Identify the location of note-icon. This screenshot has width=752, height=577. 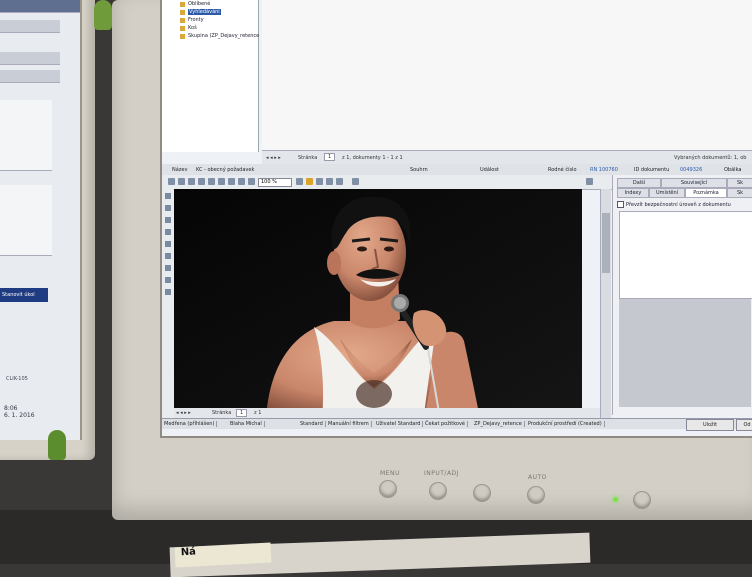
(168, 280).